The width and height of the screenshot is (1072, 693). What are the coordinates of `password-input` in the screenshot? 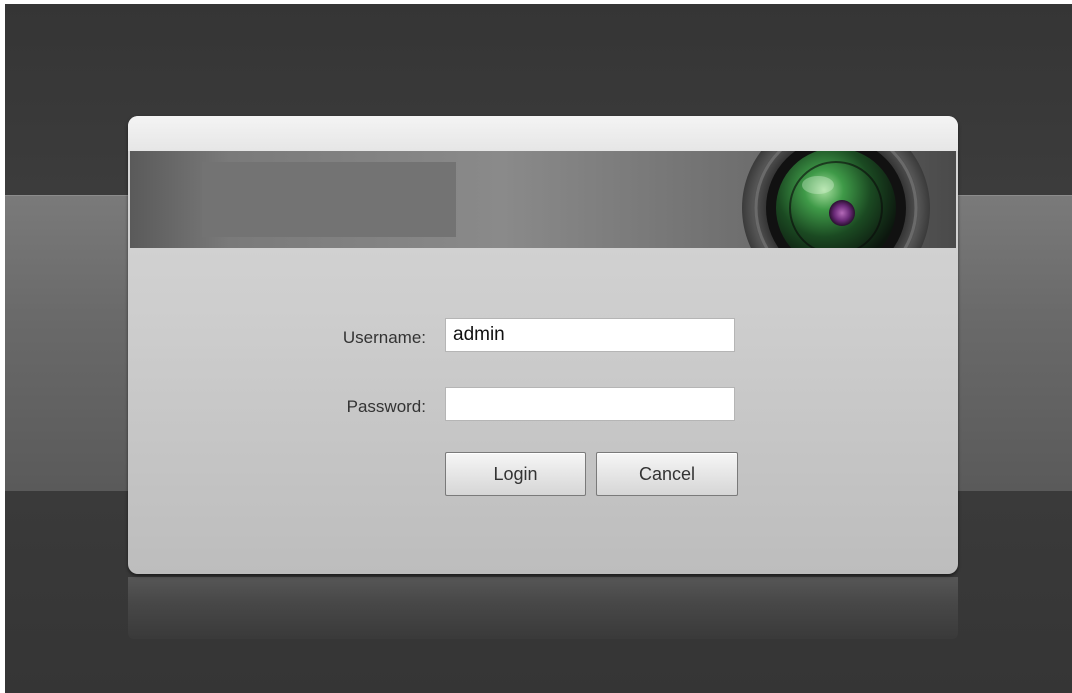 It's located at (590, 404).